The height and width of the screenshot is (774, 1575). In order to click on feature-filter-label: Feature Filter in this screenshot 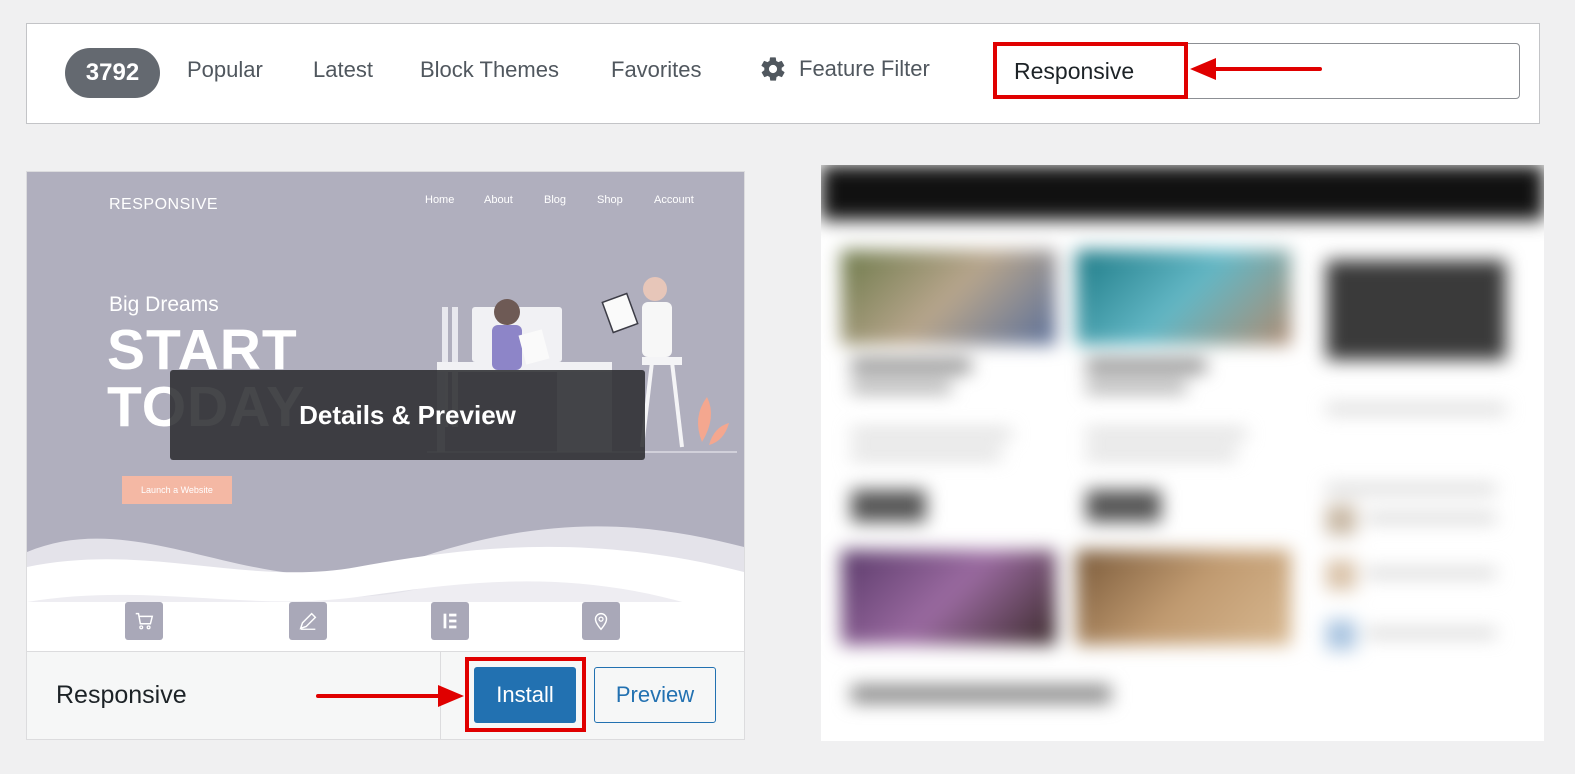, I will do `click(864, 68)`.